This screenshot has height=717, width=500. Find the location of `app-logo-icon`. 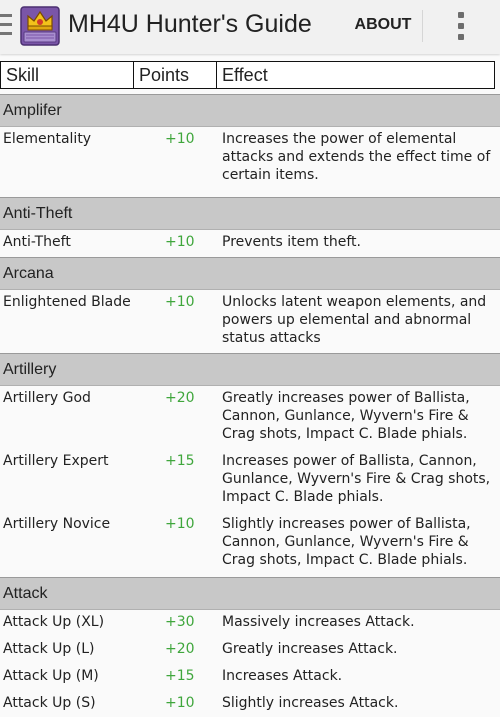

app-logo-icon is located at coordinates (40, 26).